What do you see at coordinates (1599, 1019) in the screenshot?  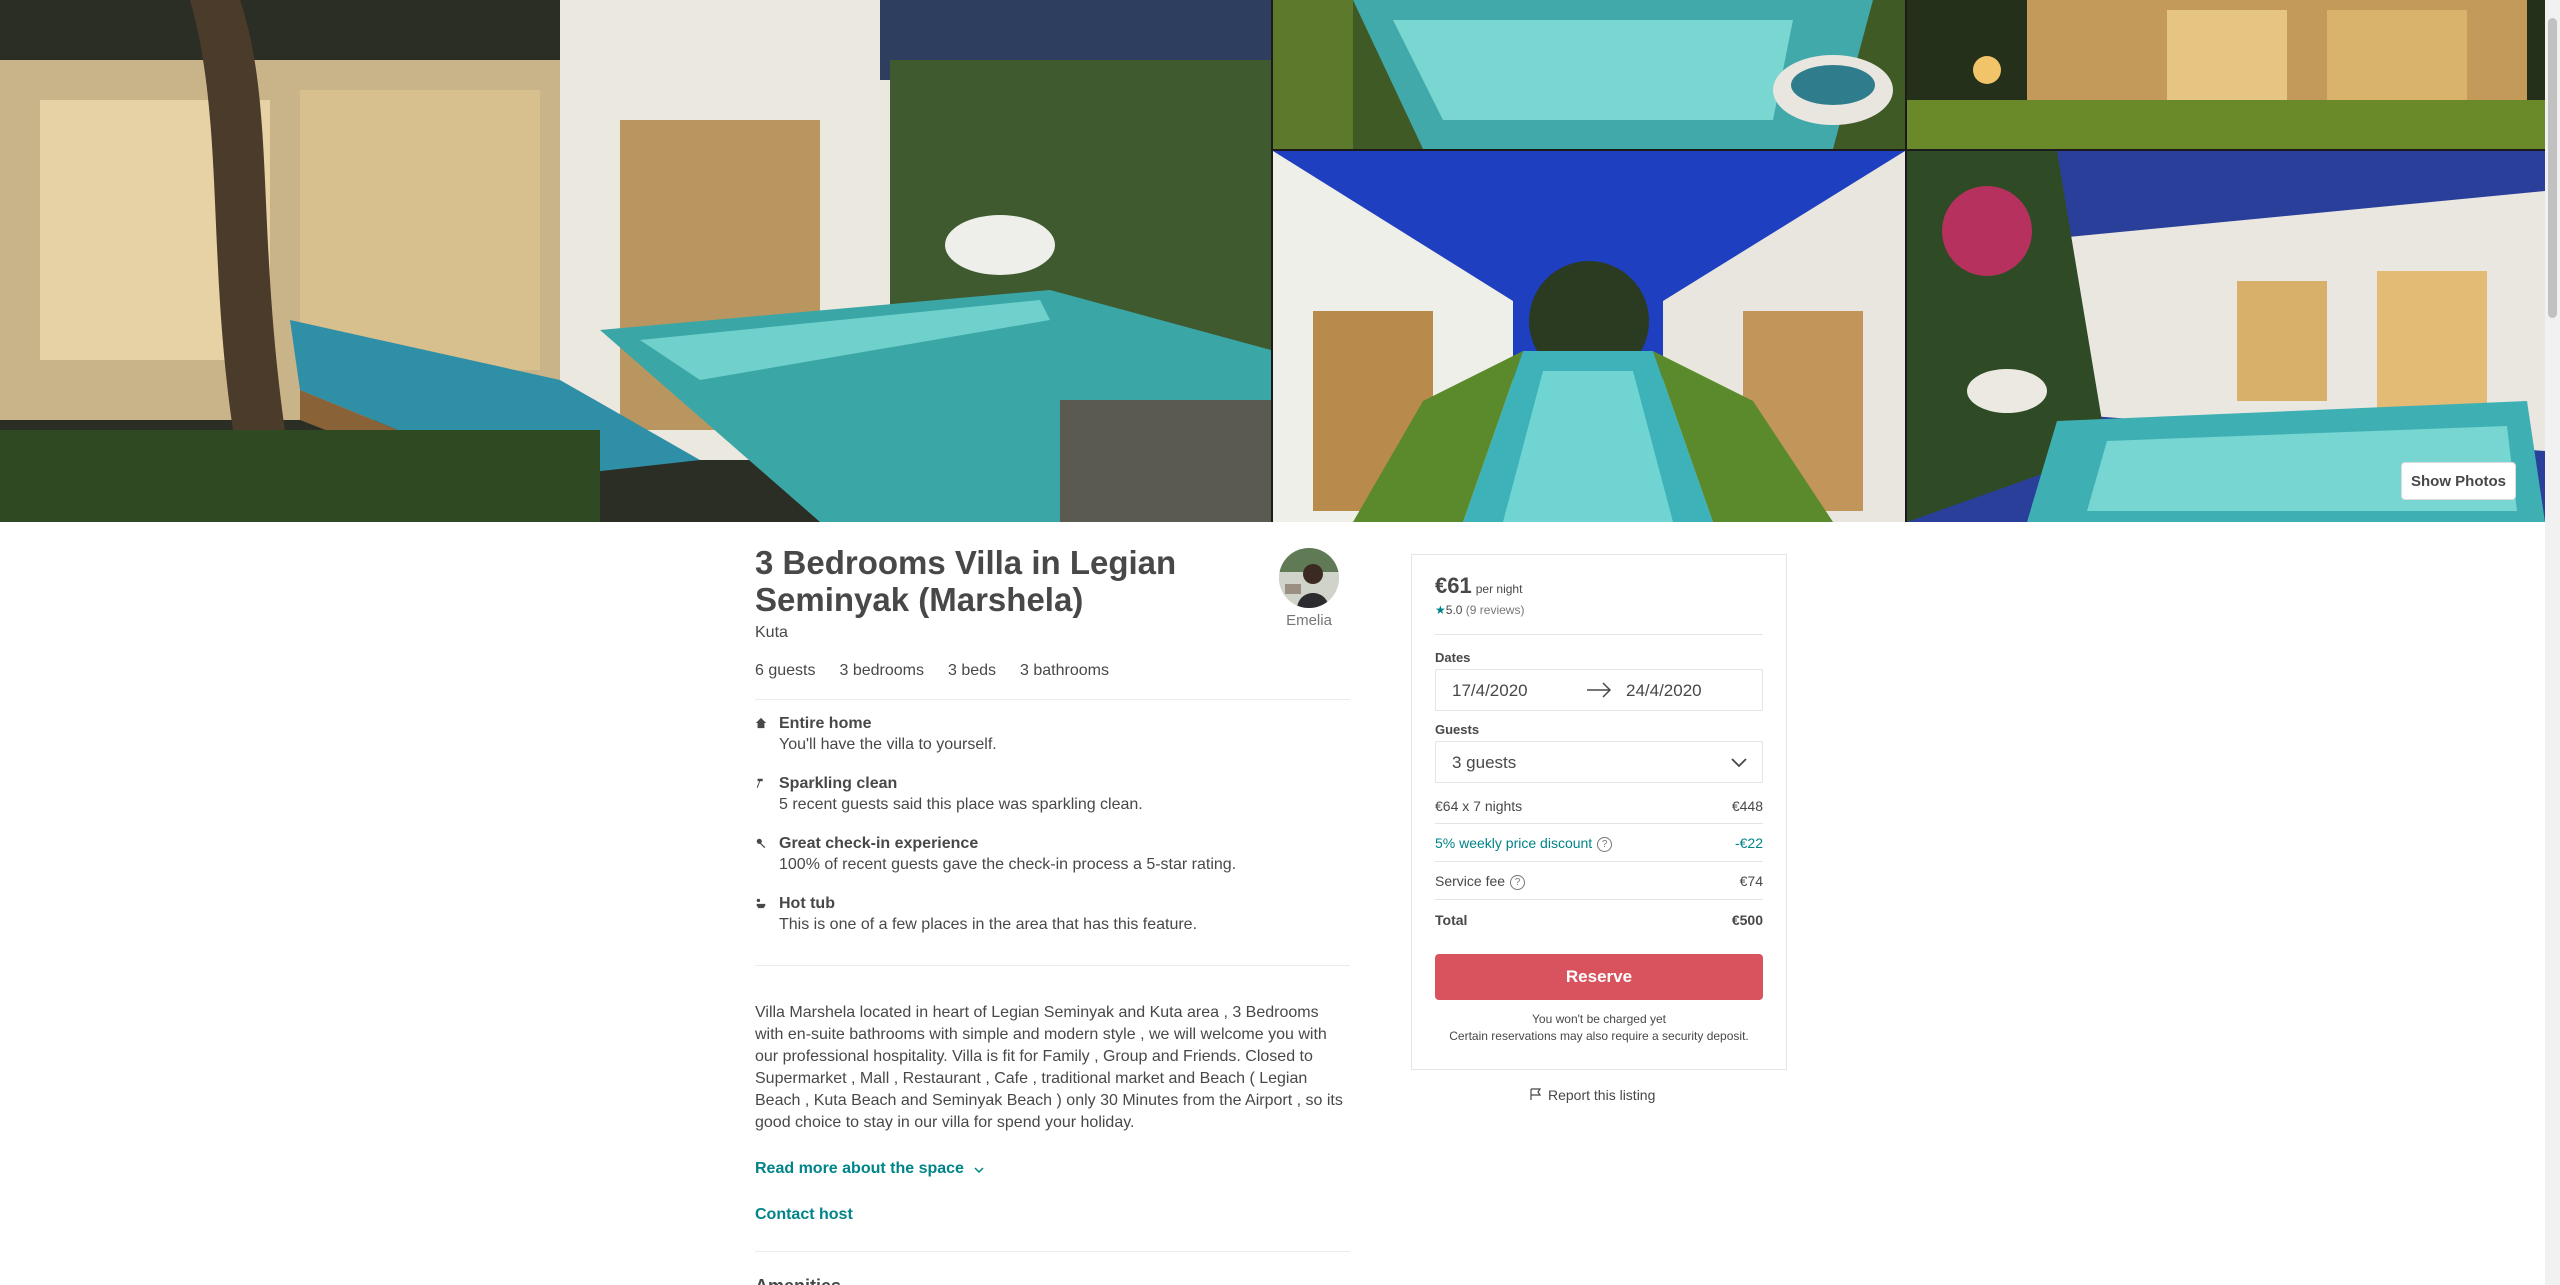 I see `no-charge-note: You won't be charged yet` at bounding box center [1599, 1019].